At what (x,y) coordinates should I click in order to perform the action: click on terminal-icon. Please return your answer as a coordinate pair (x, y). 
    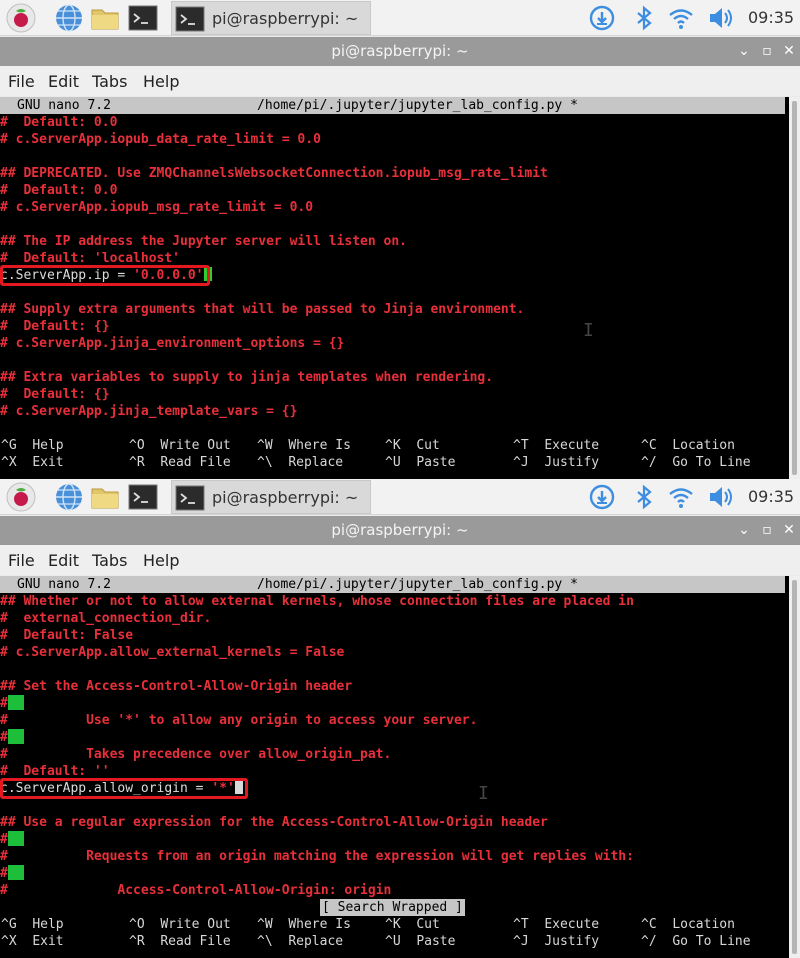
    Looking at the image, I should click on (190, 19).